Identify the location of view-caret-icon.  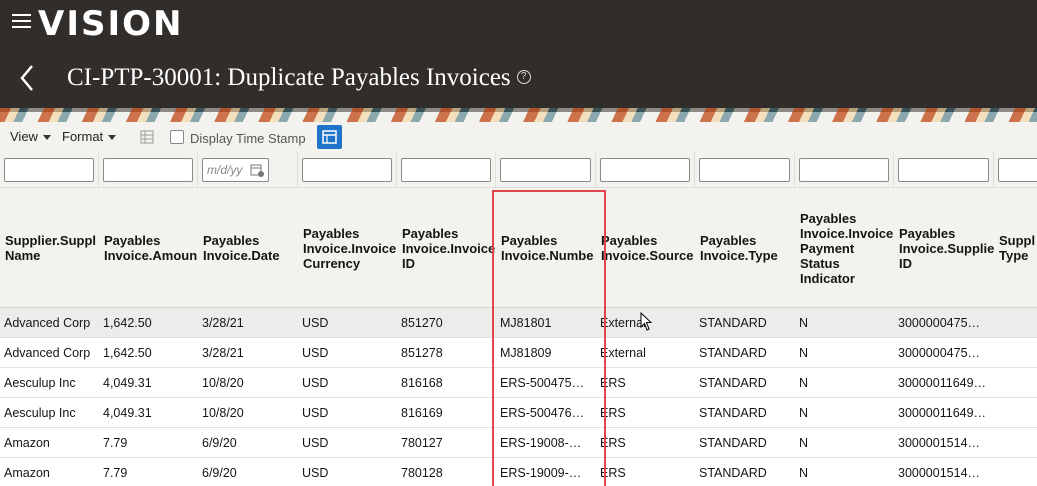
(46, 138).